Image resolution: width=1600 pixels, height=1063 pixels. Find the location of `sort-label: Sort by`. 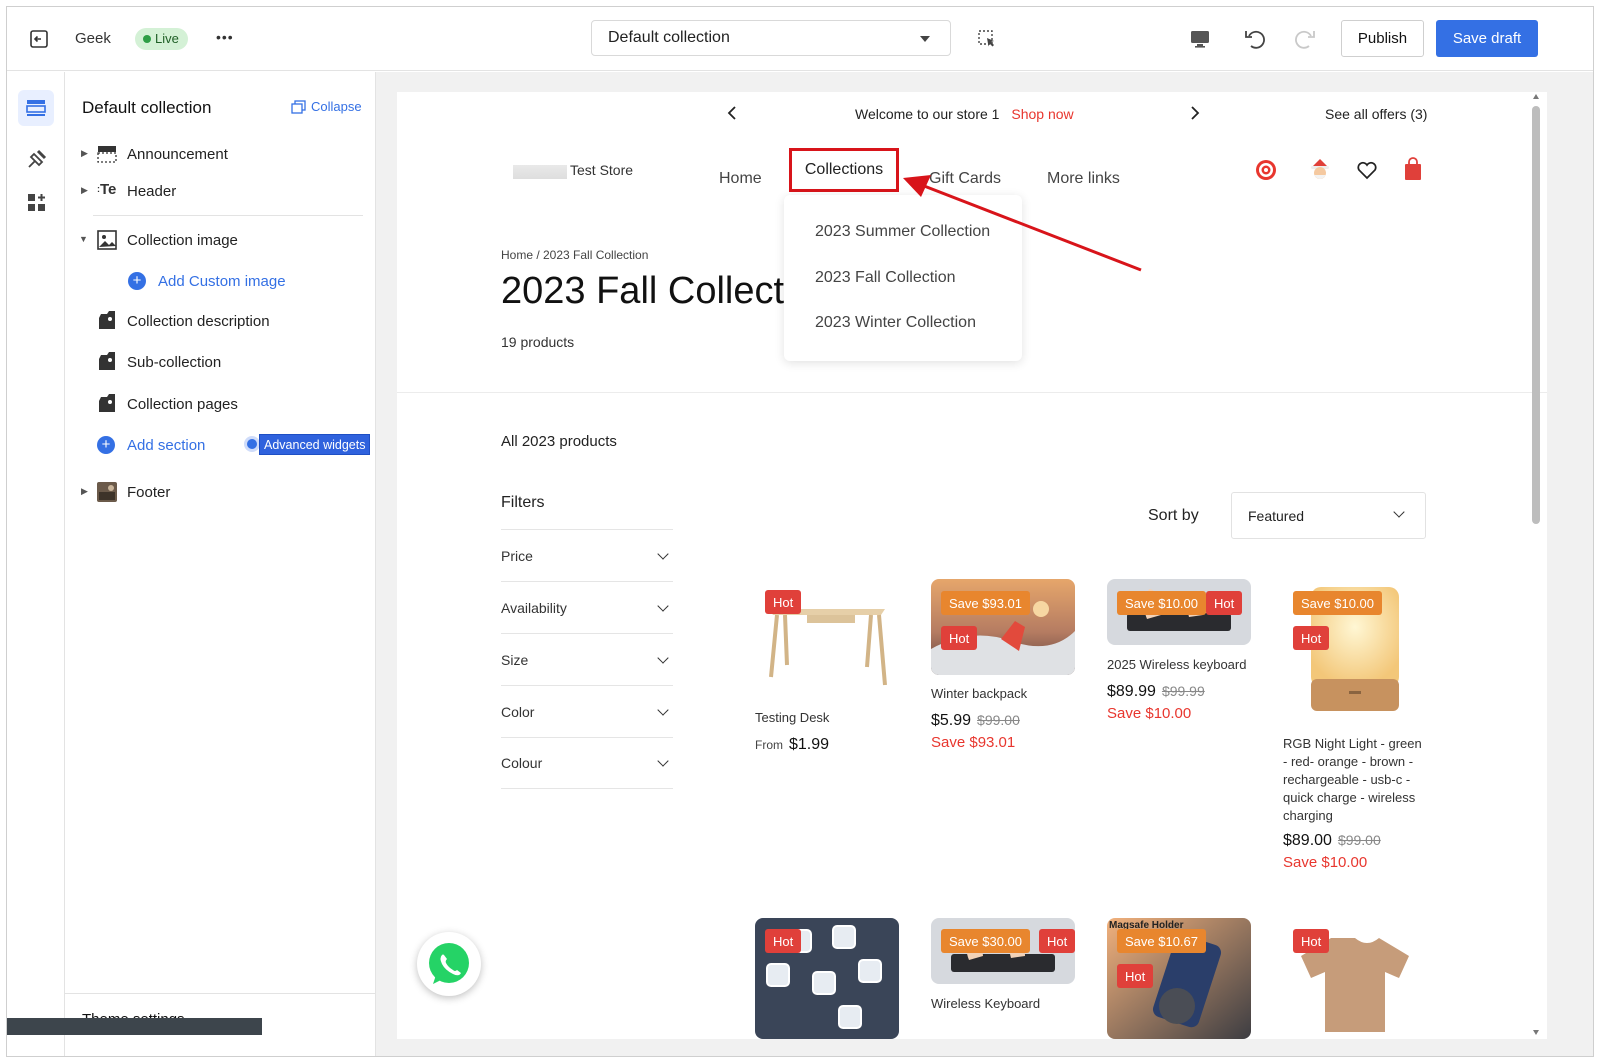

sort-label: Sort by is located at coordinates (1173, 515).